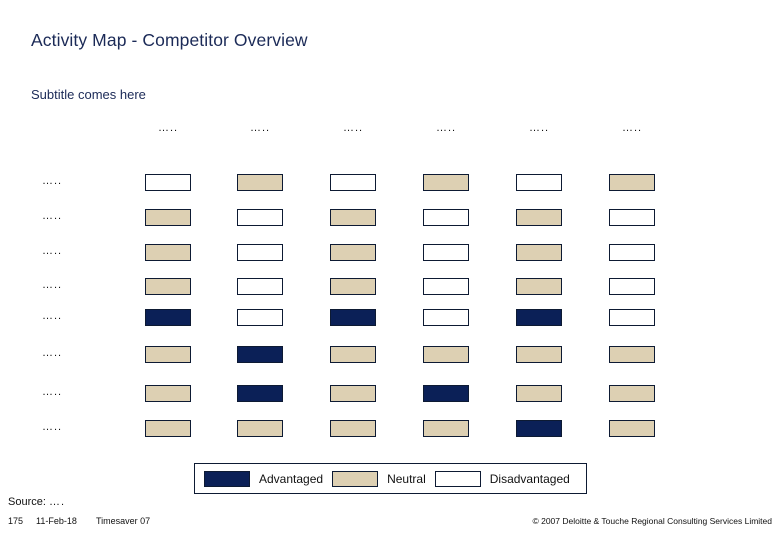 The width and height of the screenshot is (780, 540). I want to click on footer-page-number: 175, so click(16, 521).